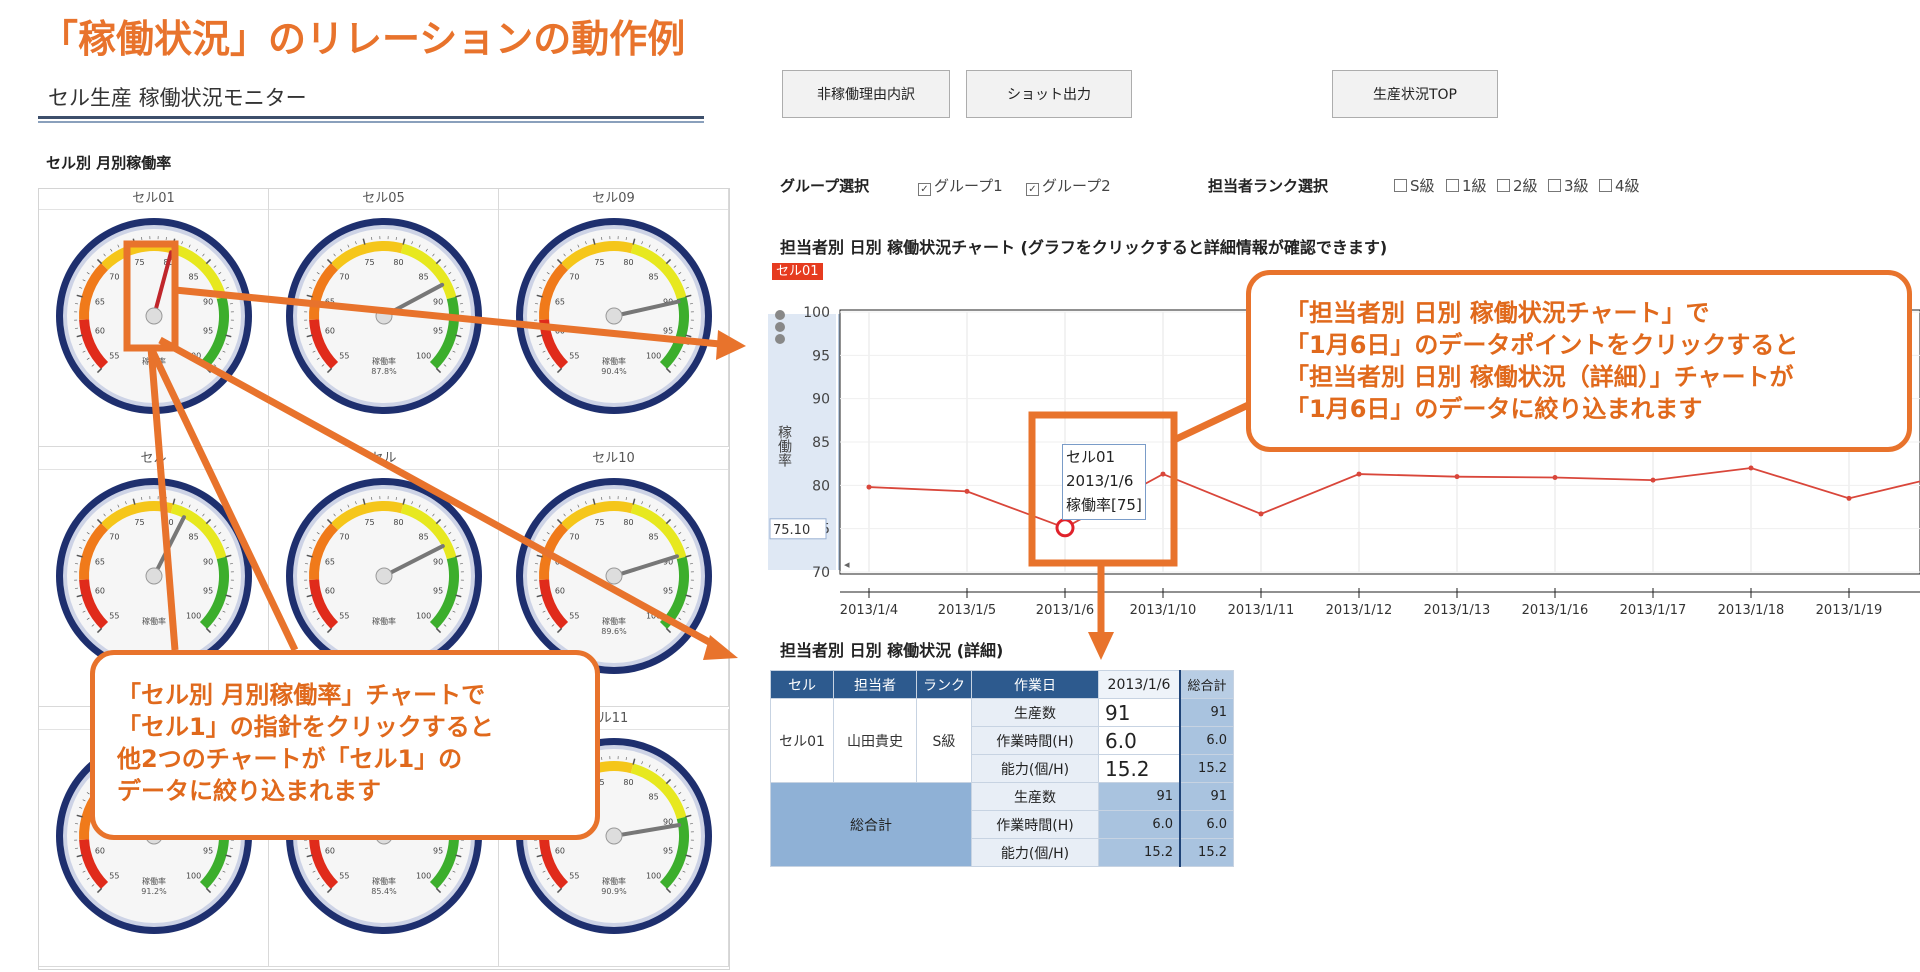 This screenshot has height=972, width=1920. Describe the element at coordinates (1035, 796) in the screenshot. I see `grand-metric-label: 生産数` at that location.